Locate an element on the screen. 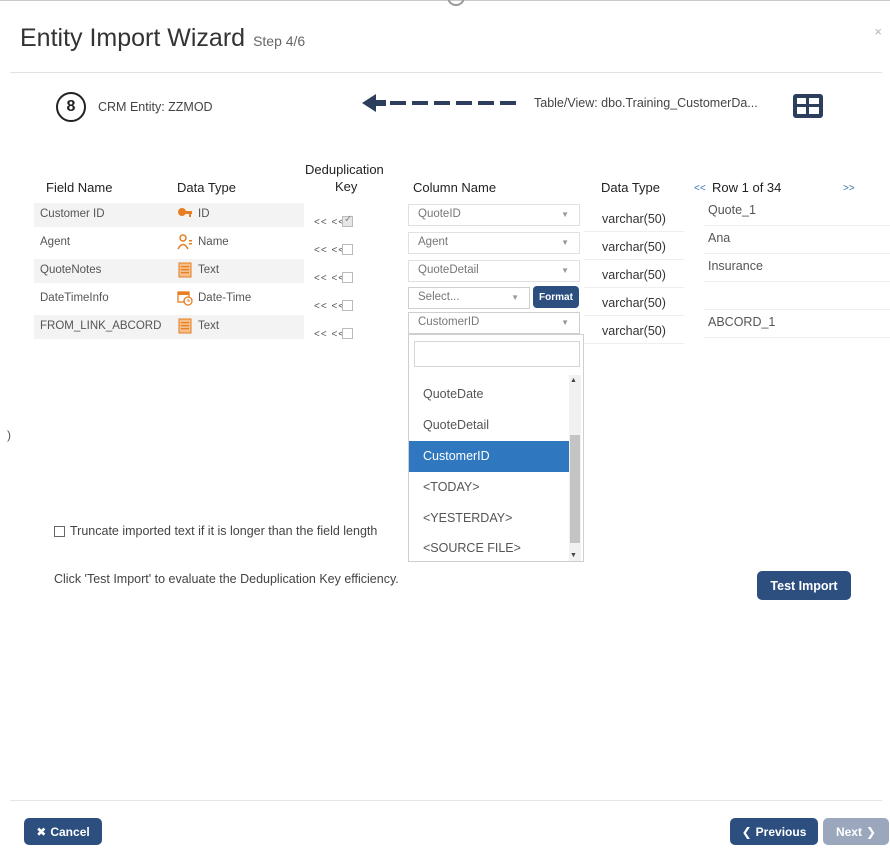 The height and width of the screenshot is (852, 890). dropdown-scrollbar: ▲ ▼ is located at coordinates (575, 468).